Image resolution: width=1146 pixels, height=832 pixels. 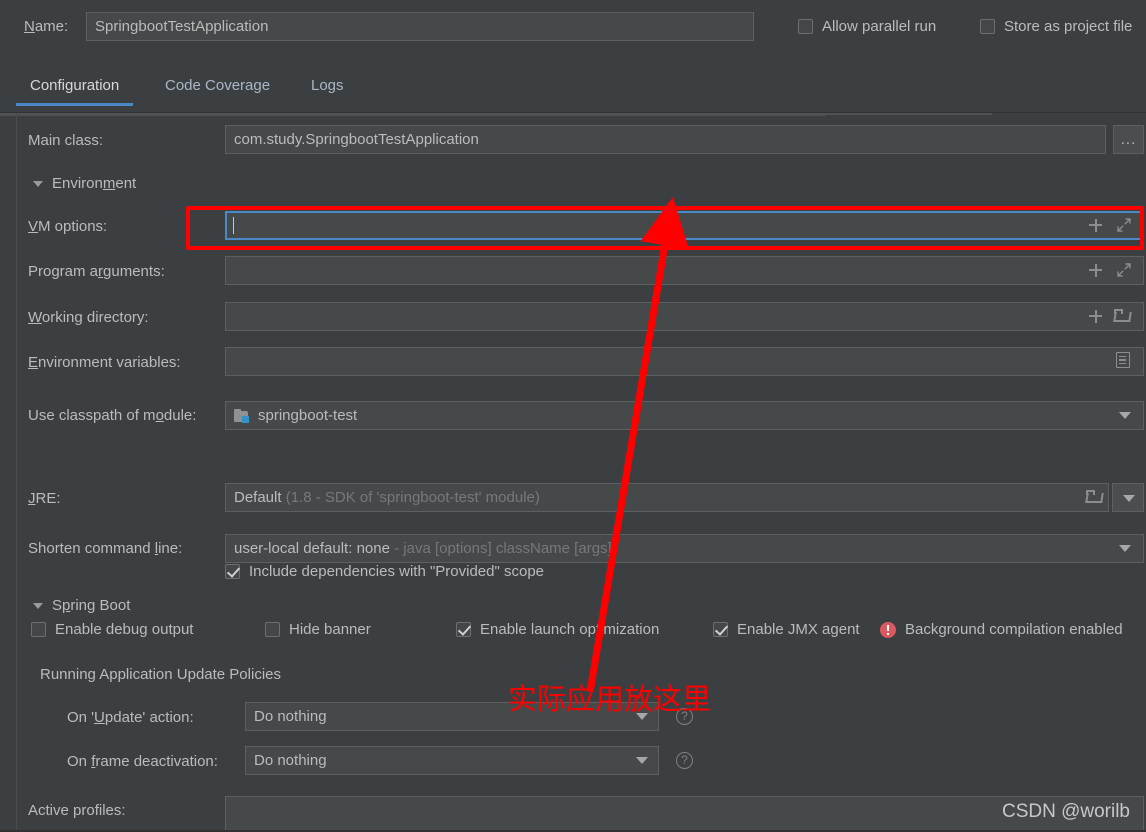 I want to click on program-arguments-add-icon, so click(x=1096, y=270).